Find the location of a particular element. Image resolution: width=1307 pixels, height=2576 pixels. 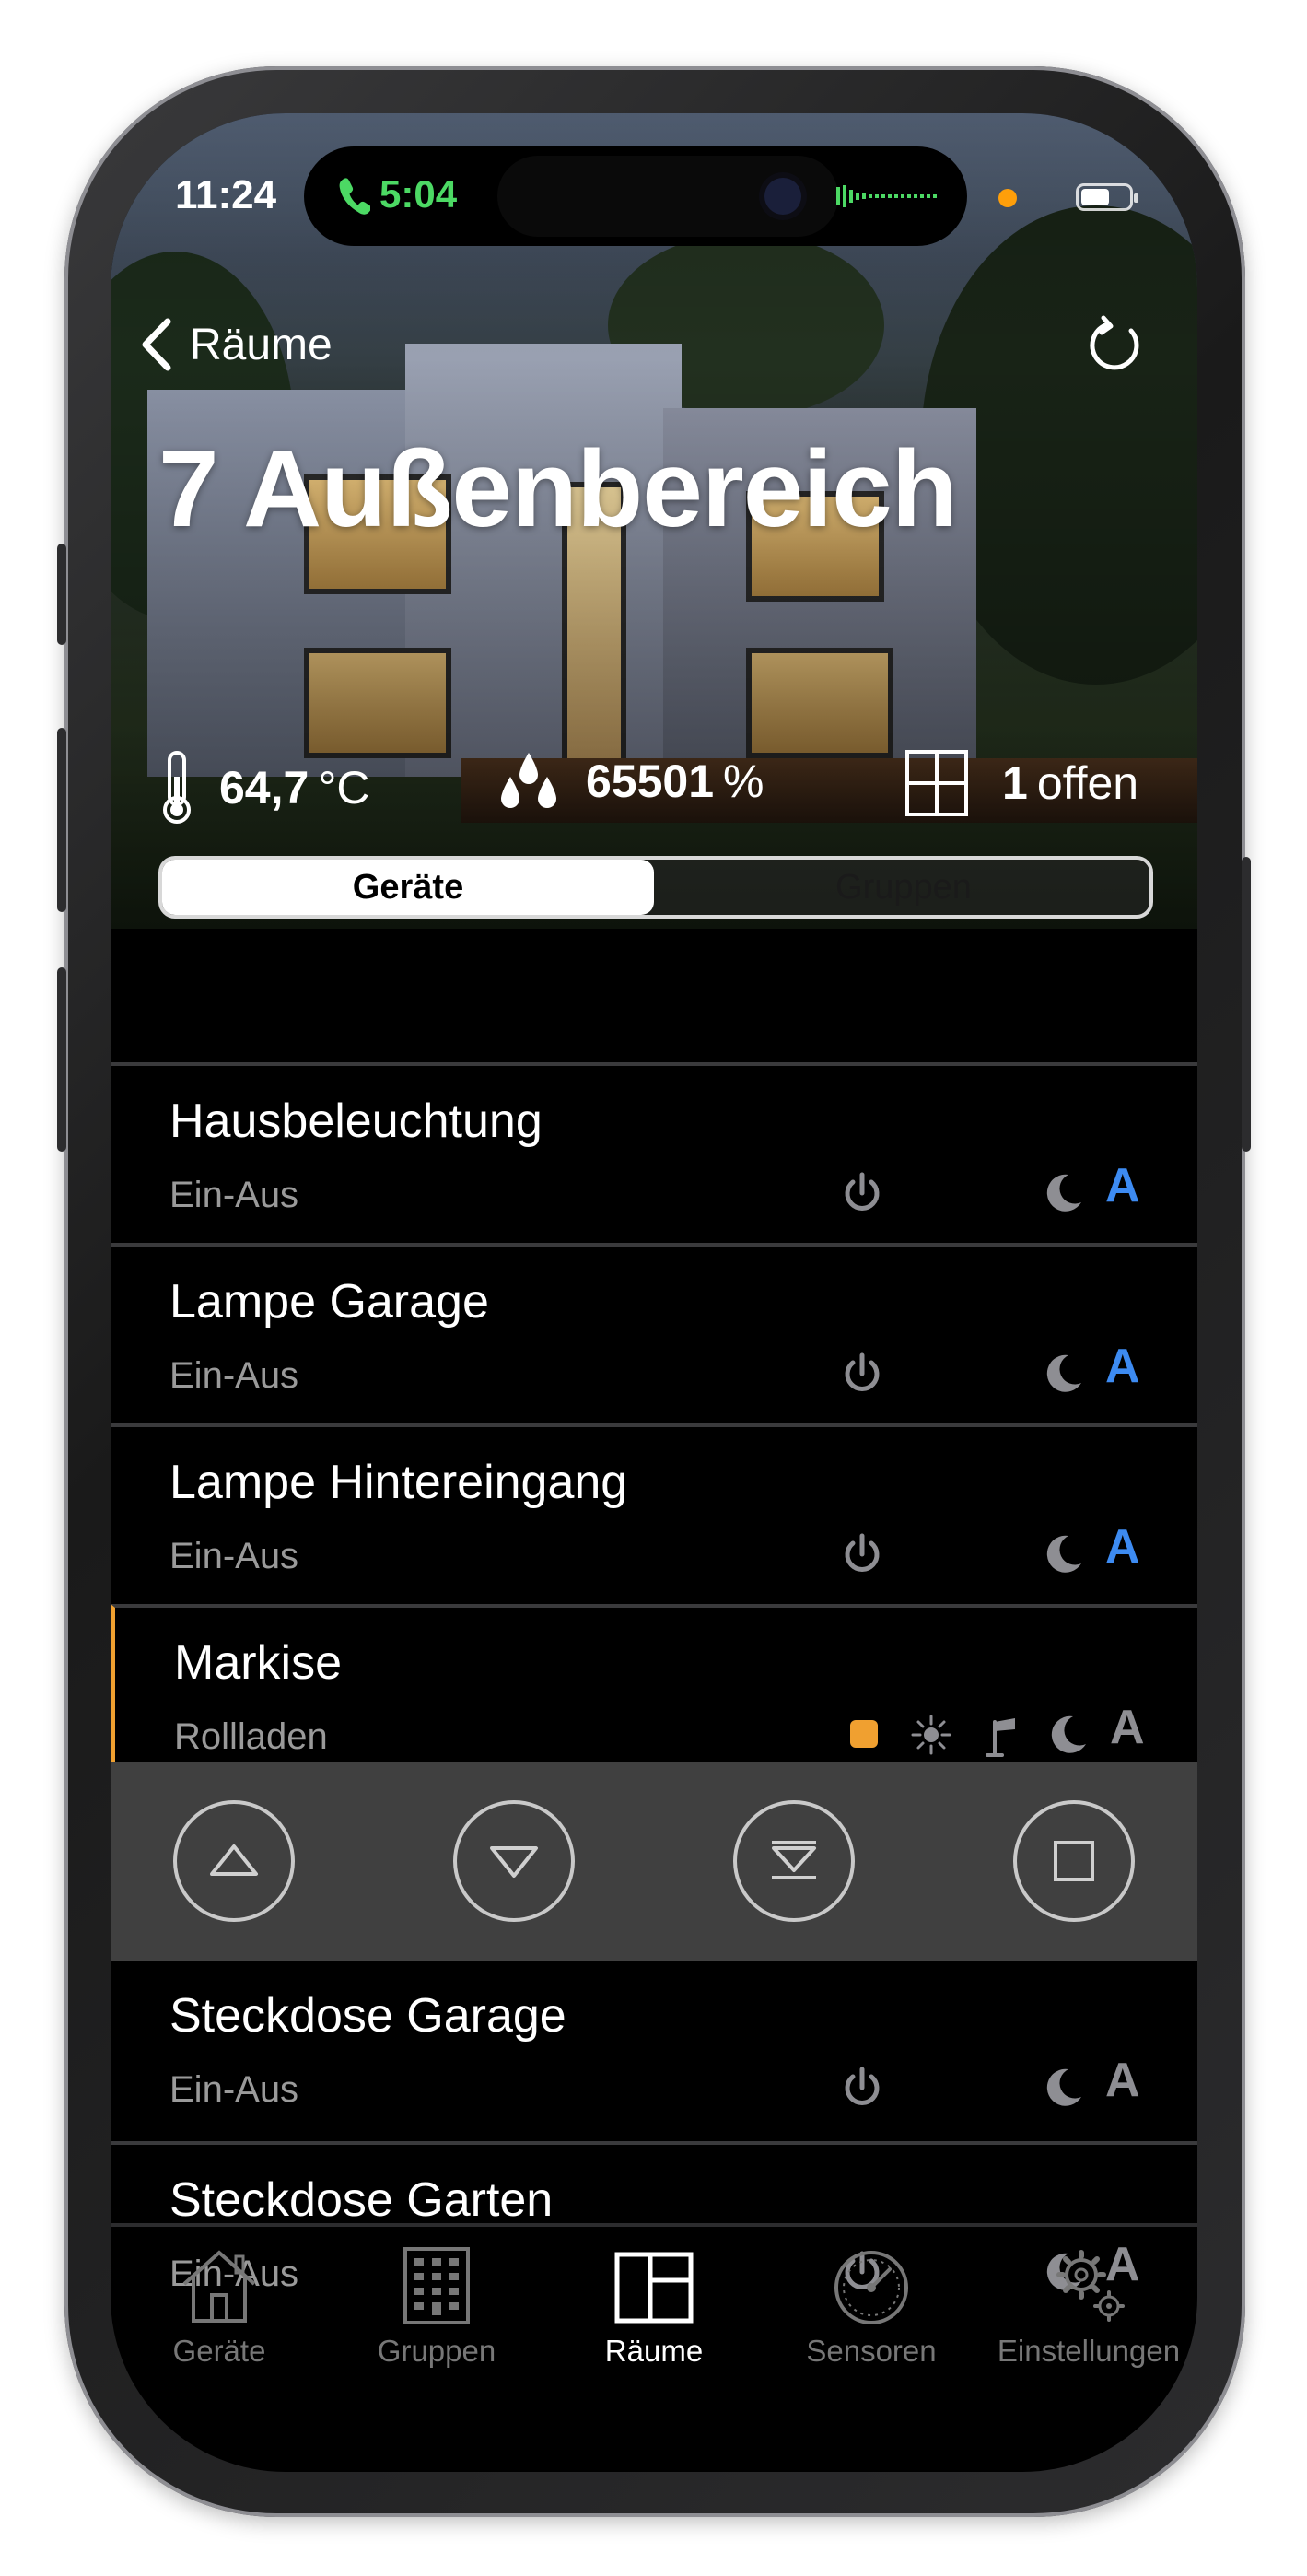

temperature-unit: °C is located at coordinates (344, 788).